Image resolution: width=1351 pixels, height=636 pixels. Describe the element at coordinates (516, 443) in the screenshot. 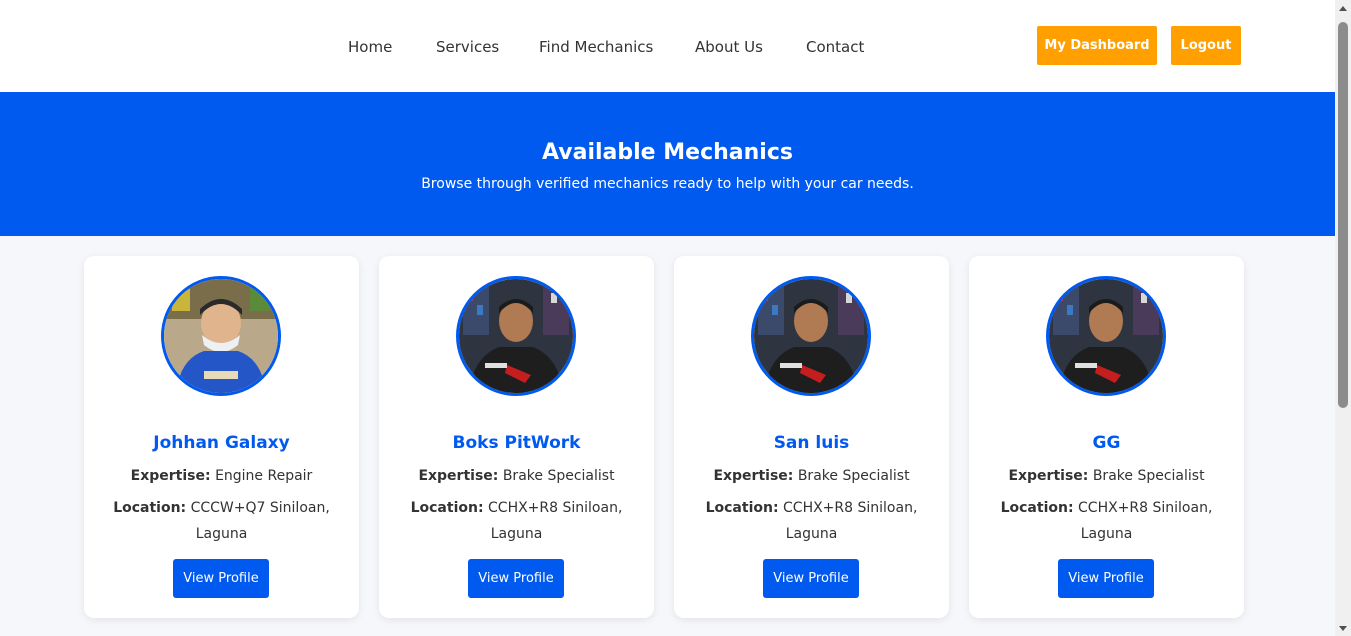

I see `mechanic-name: Boks PitWork` at that location.